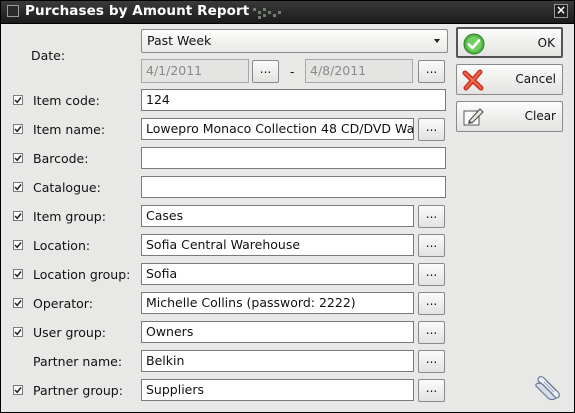 This screenshot has width=575, height=413. What do you see at coordinates (18, 158) in the screenshot?
I see `barcode-checkbox` at bounding box center [18, 158].